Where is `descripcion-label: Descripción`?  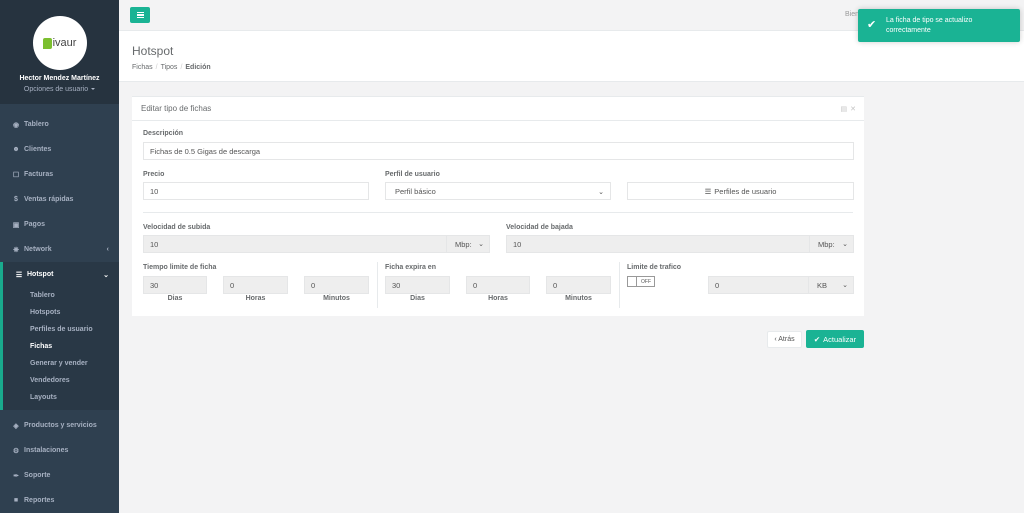
descripcion-label: Descripción is located at coordinates (163, 133).